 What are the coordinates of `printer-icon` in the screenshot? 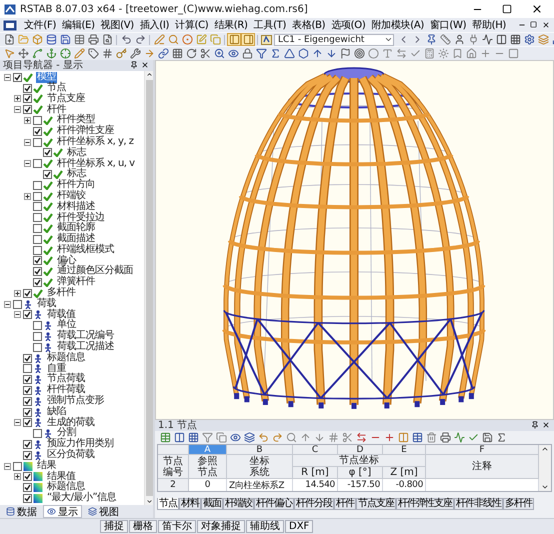 It's located at (93, 39).